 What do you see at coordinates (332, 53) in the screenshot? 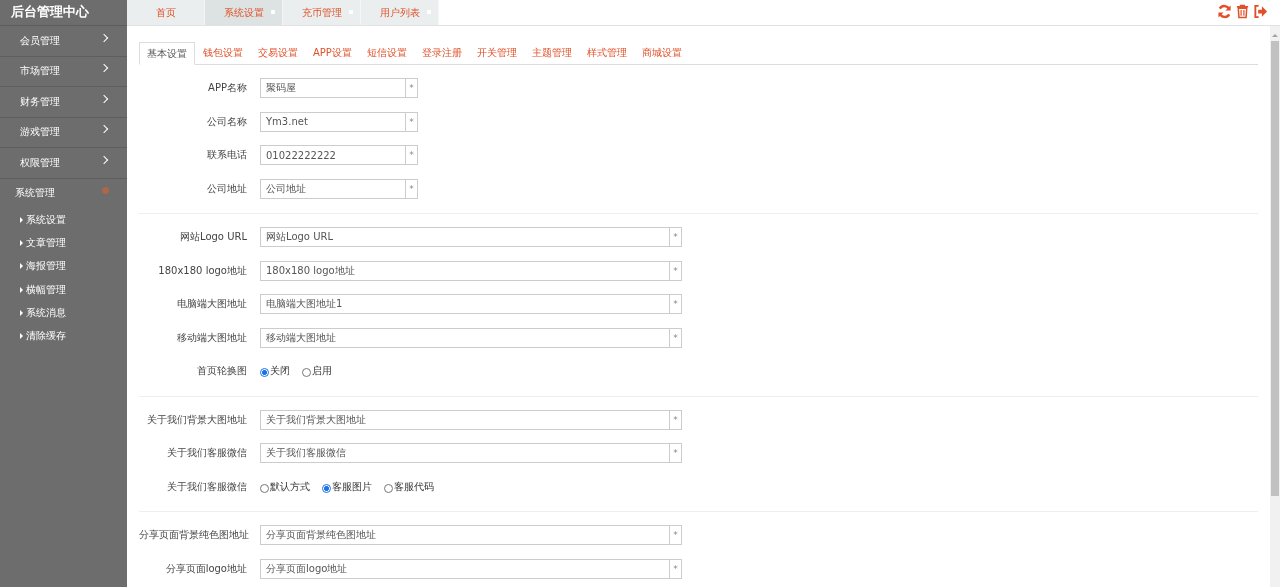
I see `settings-tab: APP设置` at bounding box center [332, 53].